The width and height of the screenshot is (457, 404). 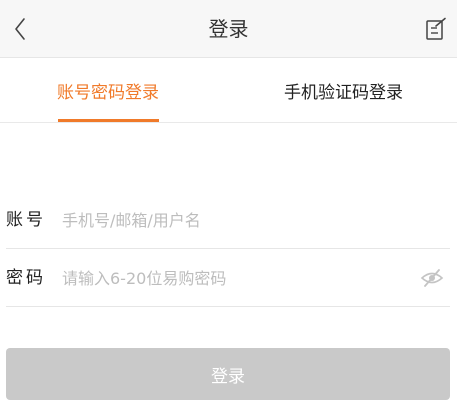 I want to click on tab-phone-code-login: 手机验证码登录, so click(x=343, y=90).